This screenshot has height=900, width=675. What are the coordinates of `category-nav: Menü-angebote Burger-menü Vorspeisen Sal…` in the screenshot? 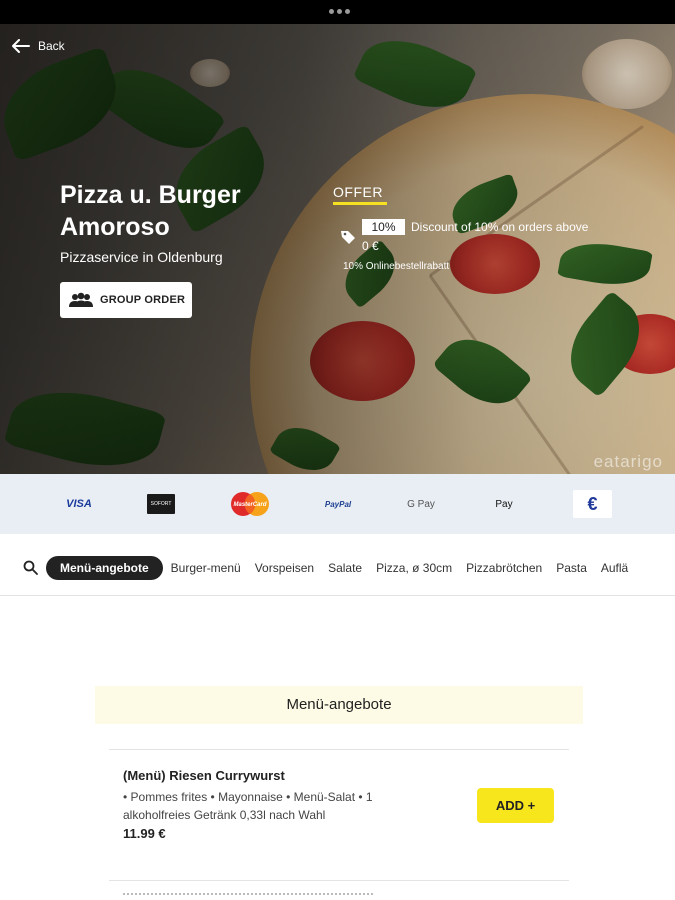 It's located at (337, 565).